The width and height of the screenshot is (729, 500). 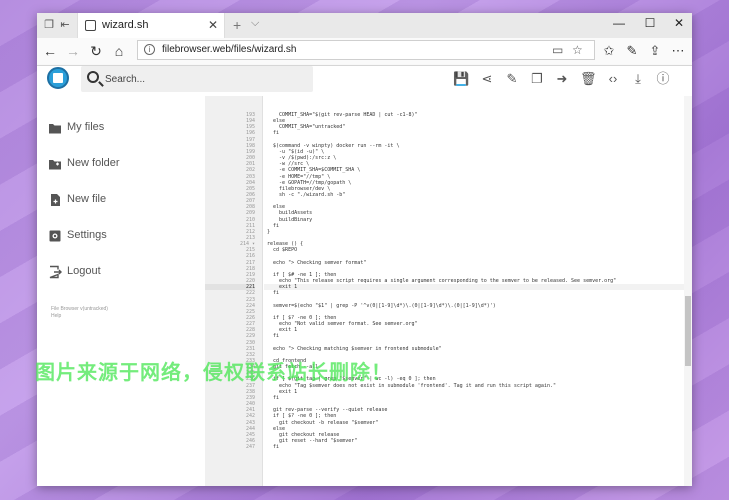 I want to click on code-line: 195 COMMIT_SHA="untracked", so click(x=448, y=127).